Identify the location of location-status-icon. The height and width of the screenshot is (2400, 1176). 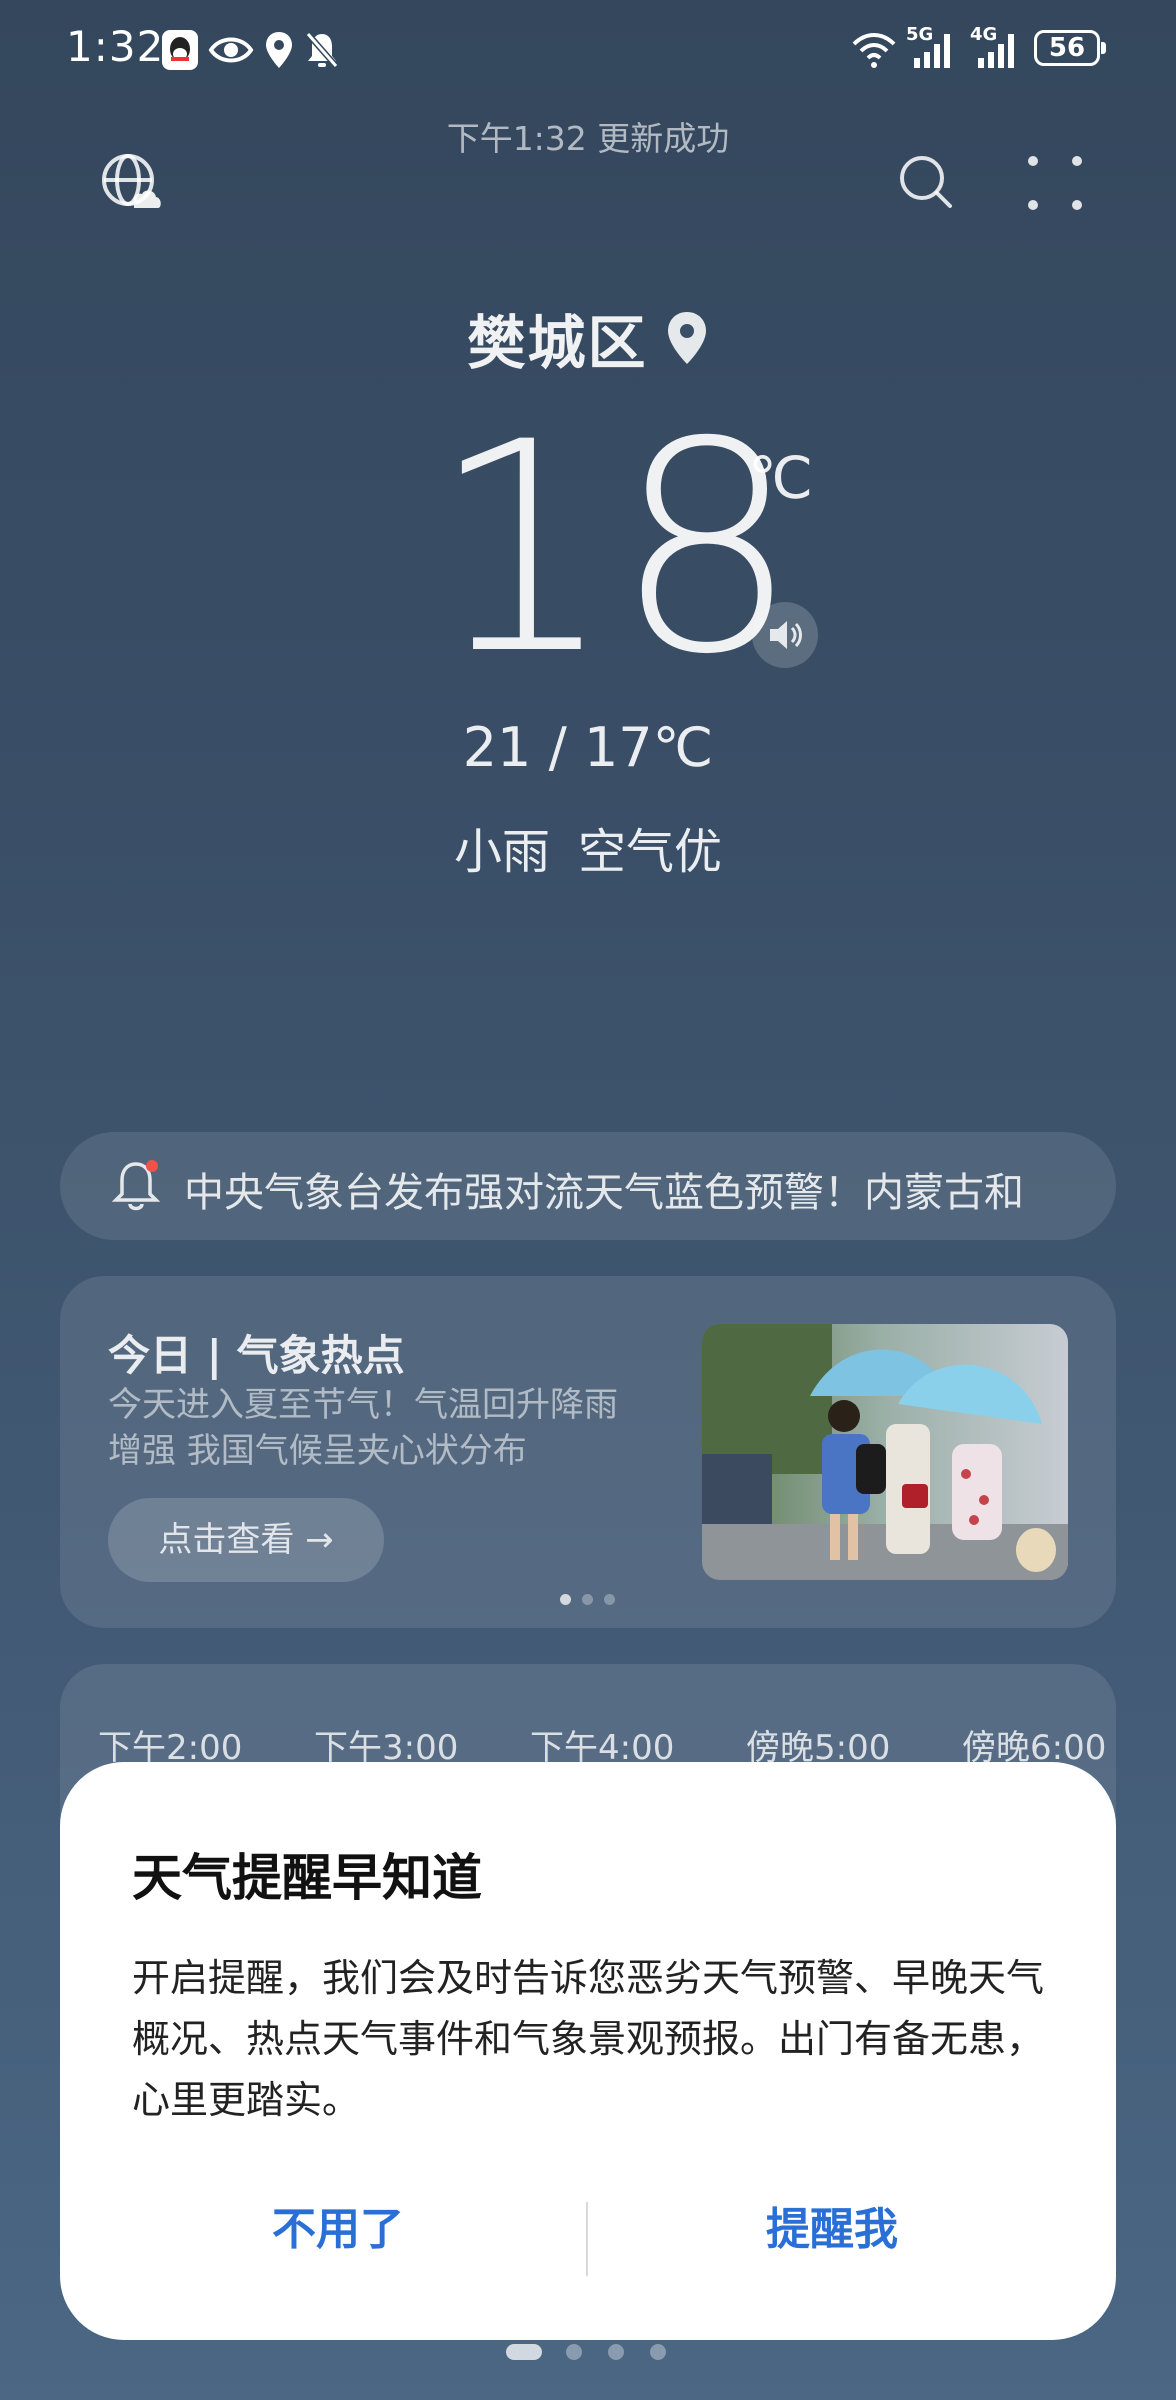
(279, 50).